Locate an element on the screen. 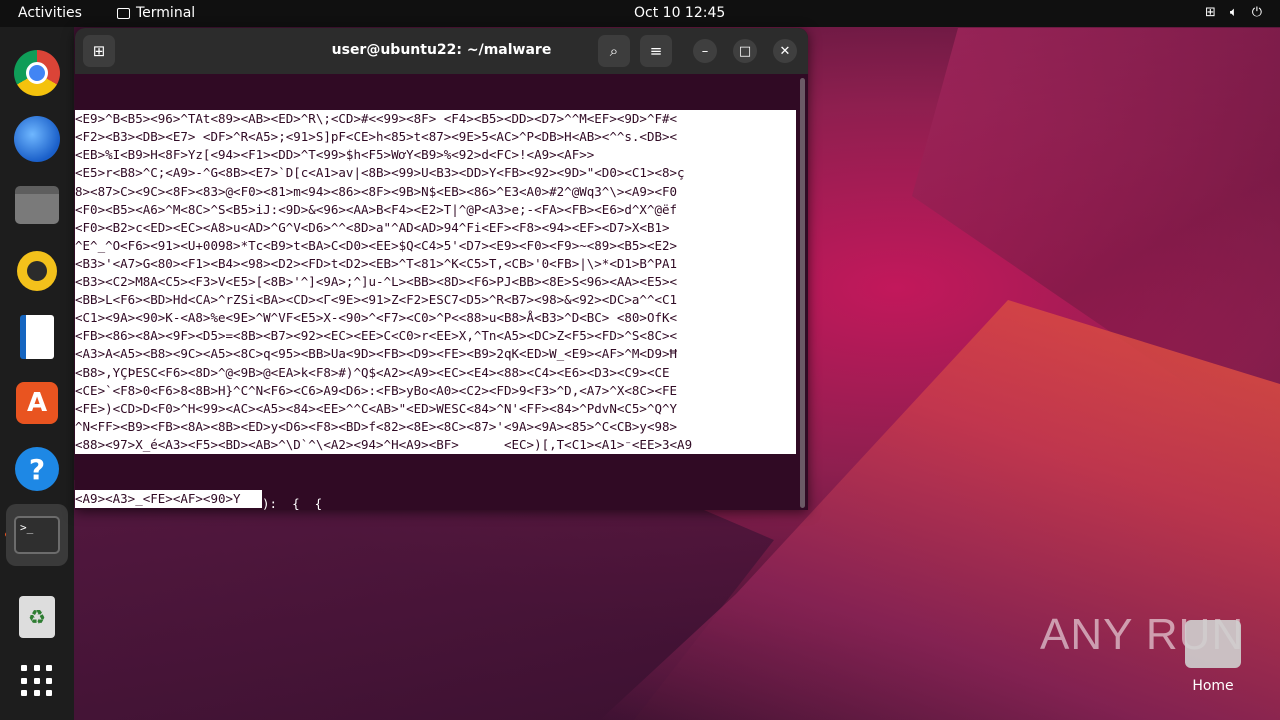 This screenshot has height=720, width=1280. dock: A ? >_ ♻ is located at coordinates (37, 373).